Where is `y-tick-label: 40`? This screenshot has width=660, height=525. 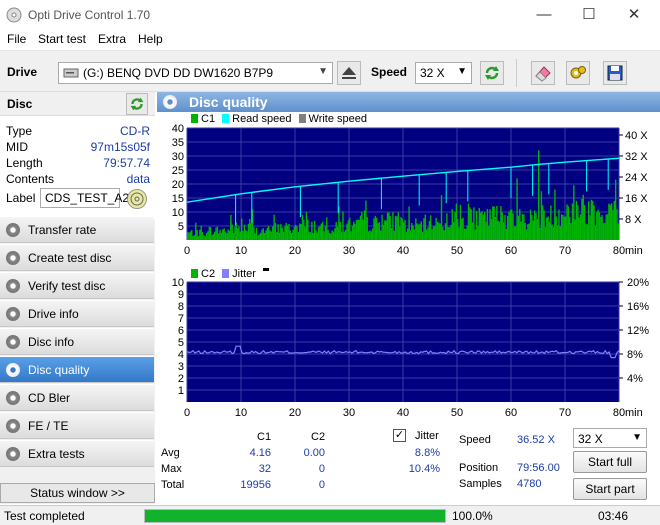 y-tick-label: 40 is located at coordinates (178, 129).